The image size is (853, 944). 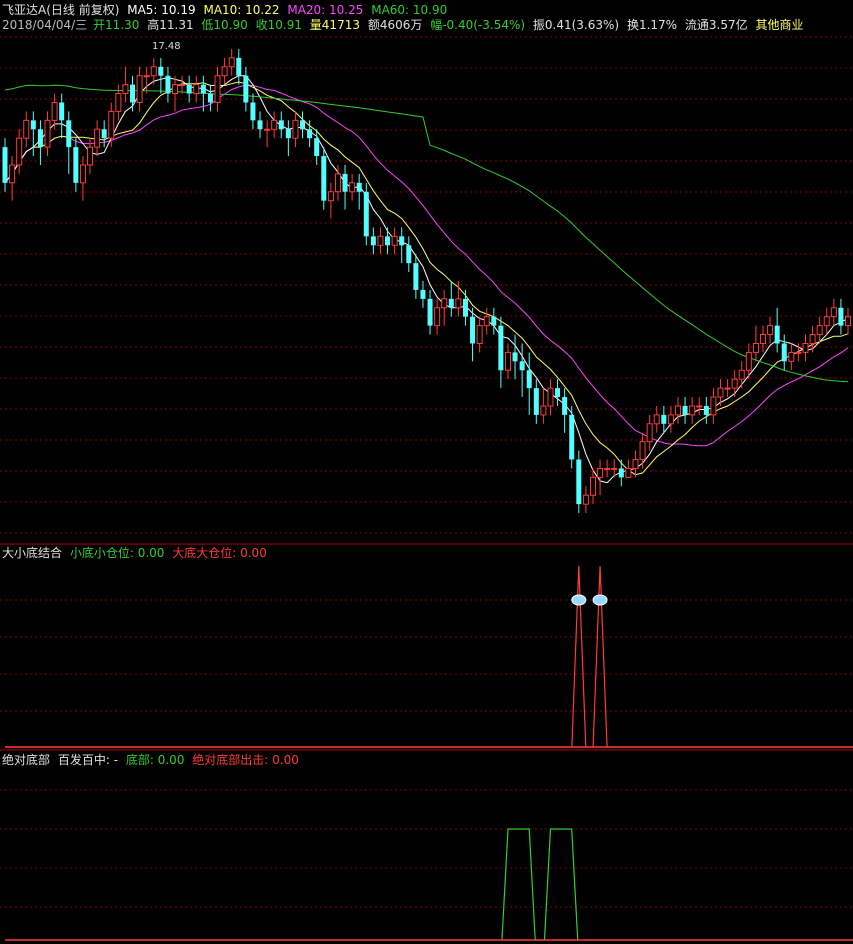 I want to click on diamond-signal-icon, so click(x=600, y=600).